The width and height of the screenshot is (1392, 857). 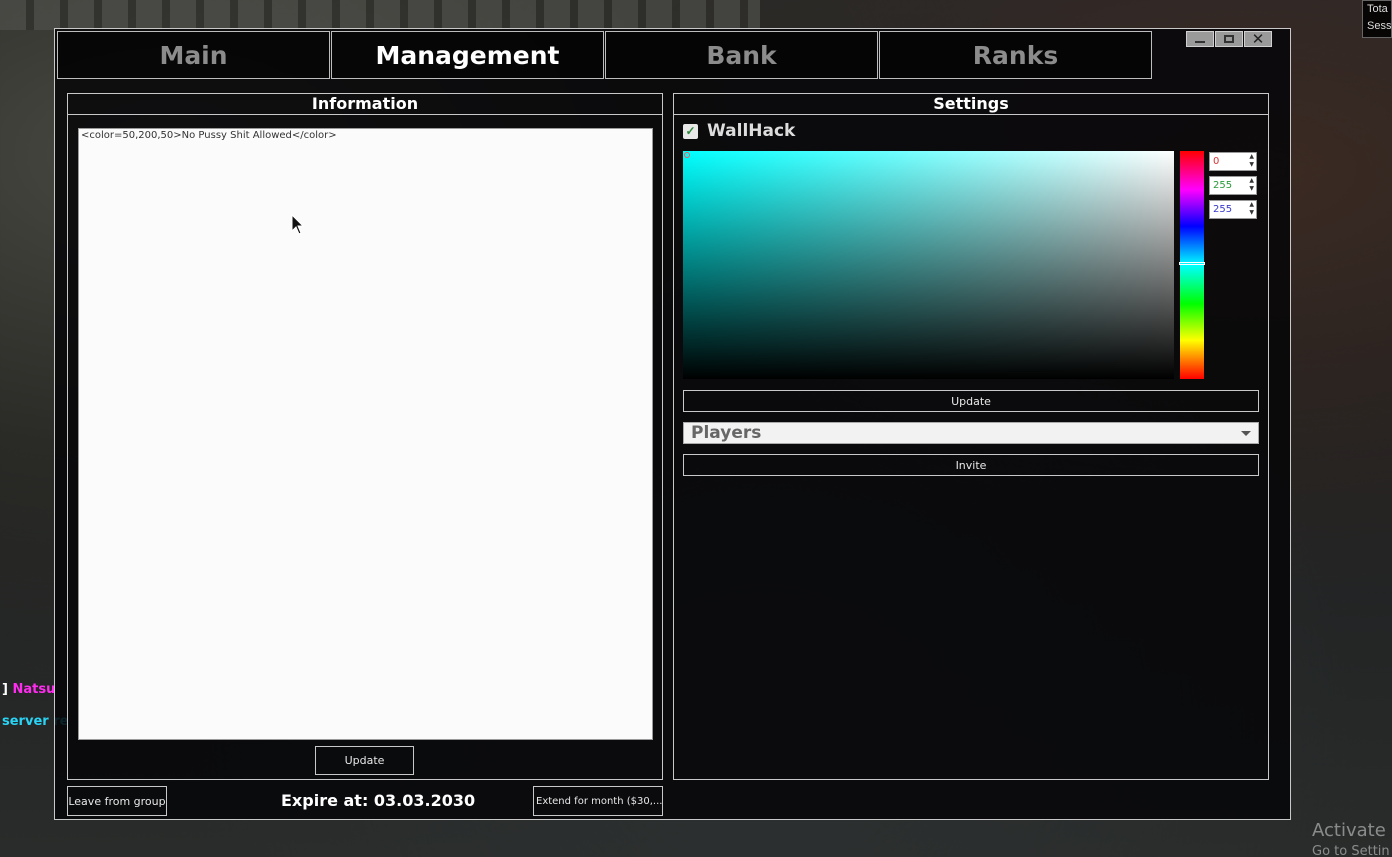 I want to click on color-hue-slider, so click(x=1192, y=265).